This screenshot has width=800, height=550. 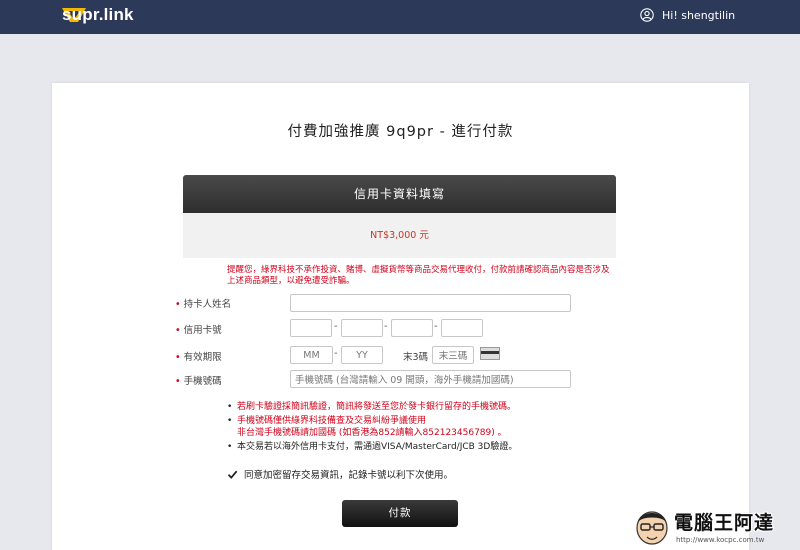 I want to click on brand-name: supr.link, so click(x=98, y=14).